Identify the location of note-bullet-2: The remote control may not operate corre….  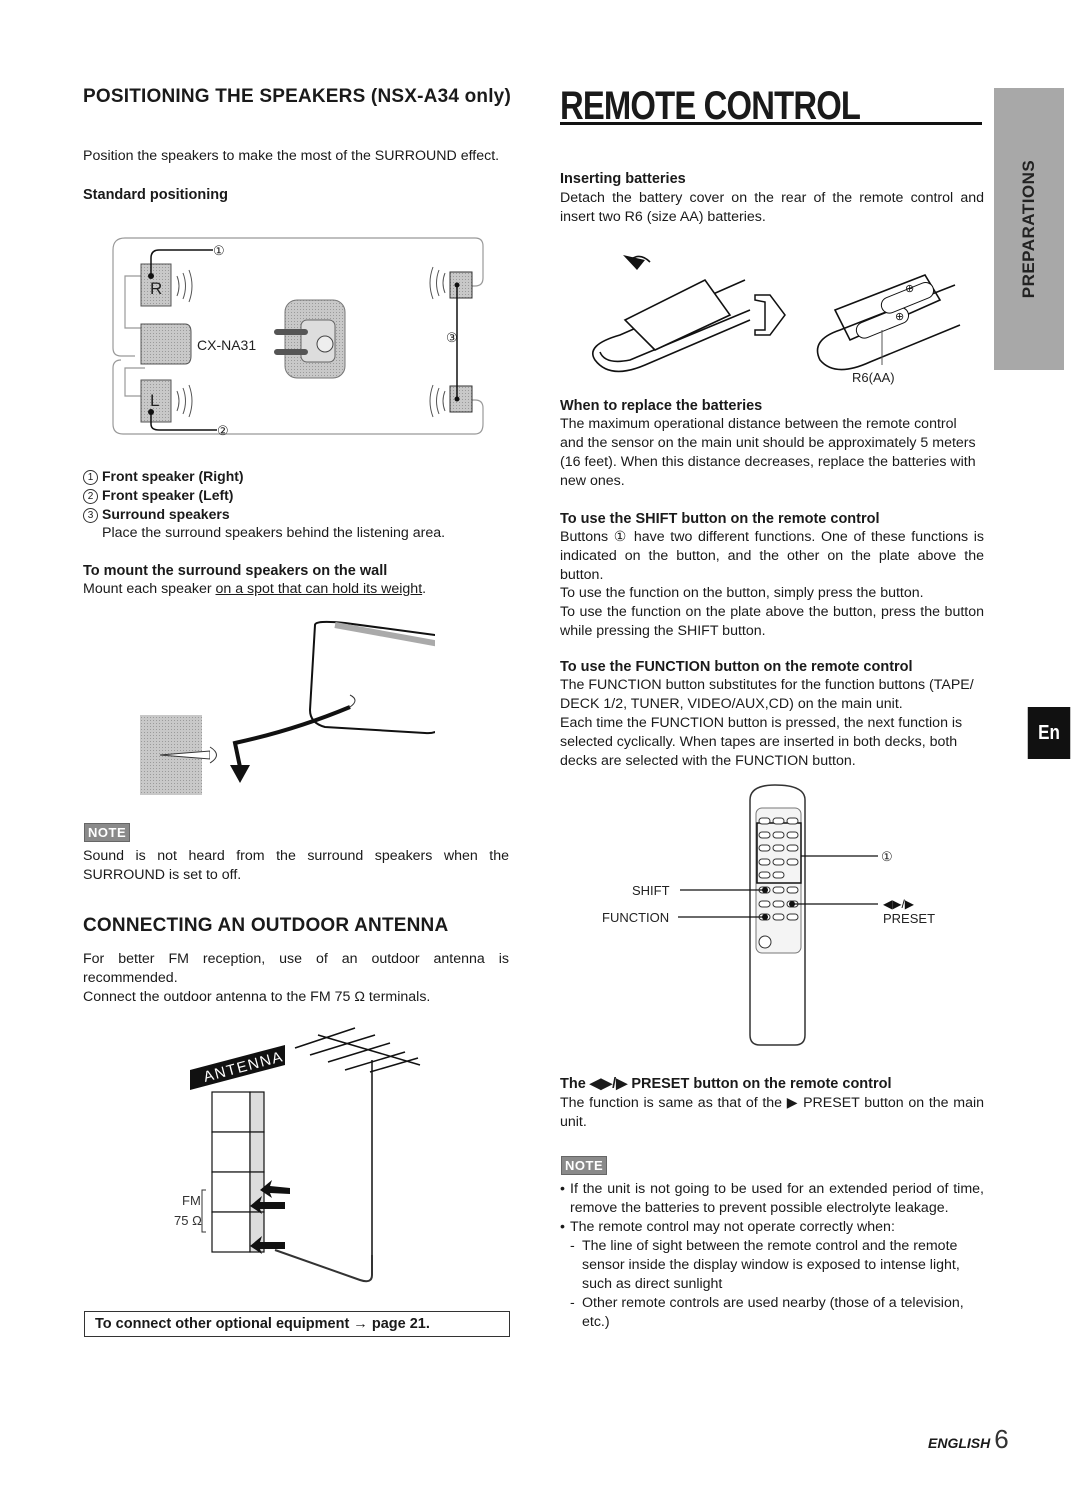
(772, 1275).